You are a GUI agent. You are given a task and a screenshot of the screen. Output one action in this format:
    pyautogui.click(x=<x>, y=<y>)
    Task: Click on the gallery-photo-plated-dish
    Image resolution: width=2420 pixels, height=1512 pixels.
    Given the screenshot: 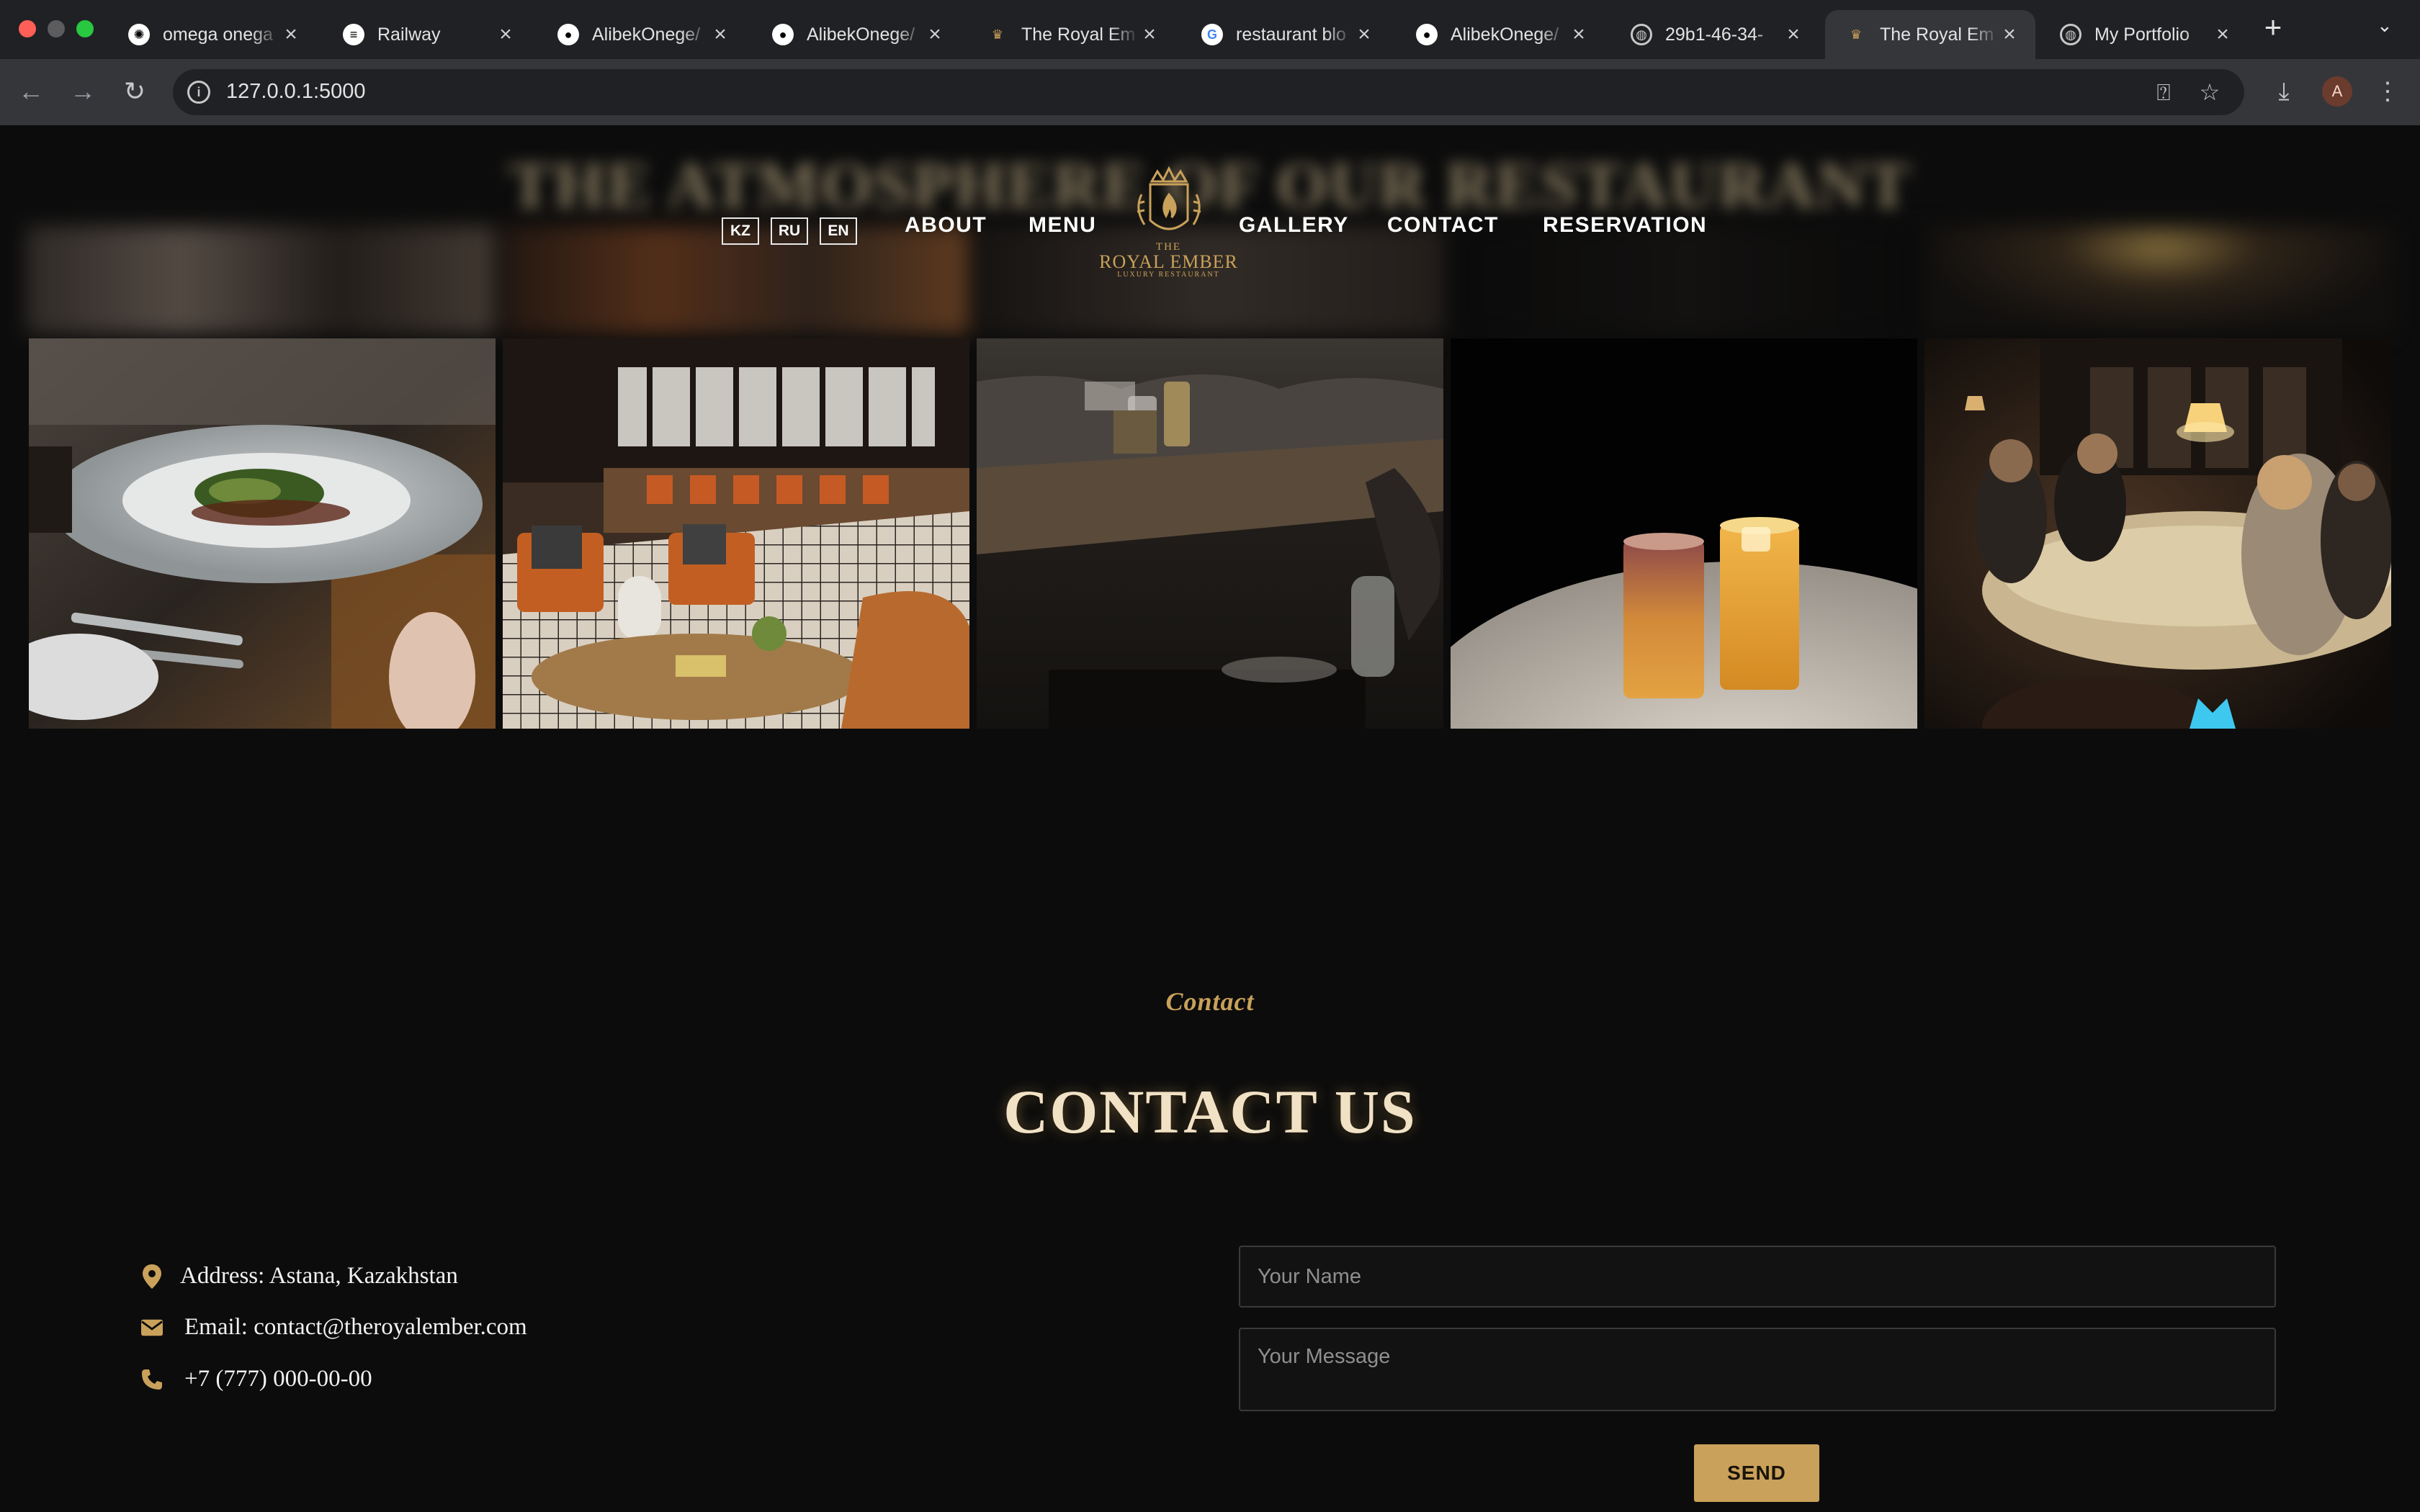 What is the action you would take?
    pyautogui.click(x=262, y=533)
    